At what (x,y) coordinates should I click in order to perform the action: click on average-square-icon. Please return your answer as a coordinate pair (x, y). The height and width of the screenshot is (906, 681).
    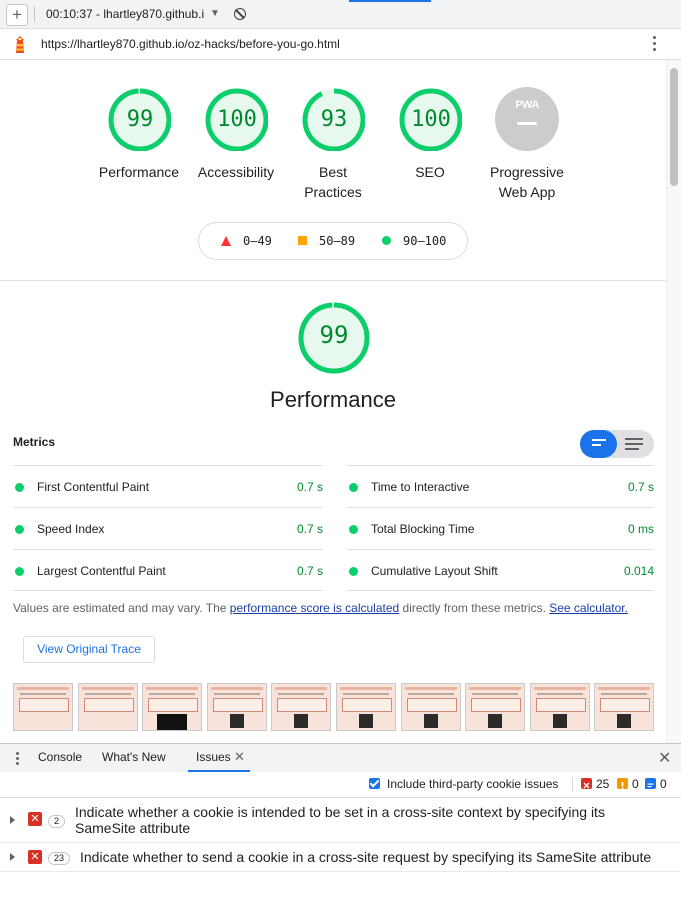
    Looking at the image, I should click on (302, 240).